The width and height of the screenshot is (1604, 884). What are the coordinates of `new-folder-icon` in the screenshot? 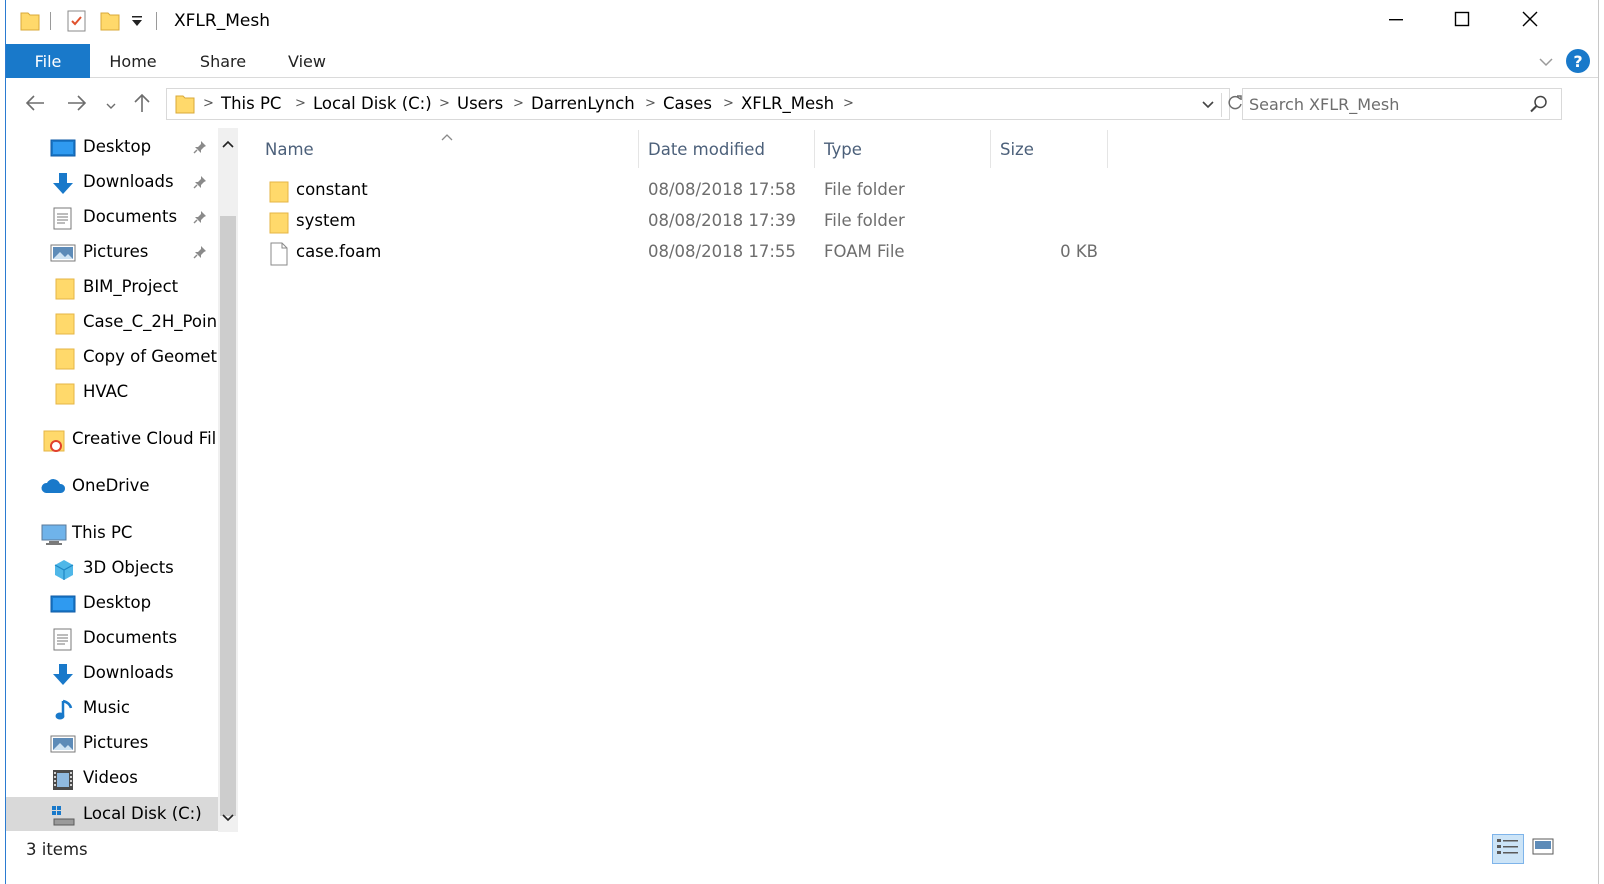 It's located at (110, 23).